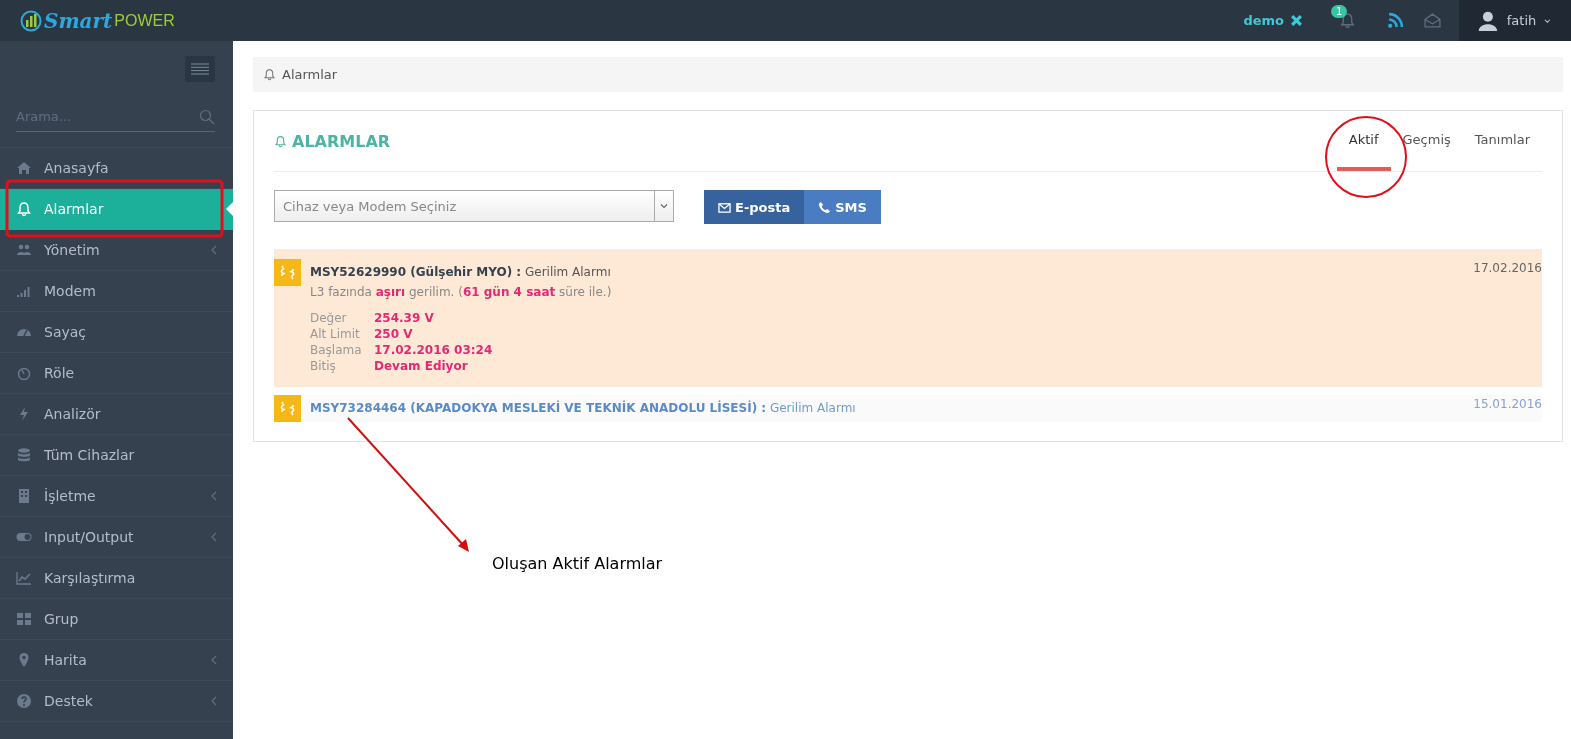 The image size is (1571, 739). I want to click on detail-label: Başlama, so click(336, 350).